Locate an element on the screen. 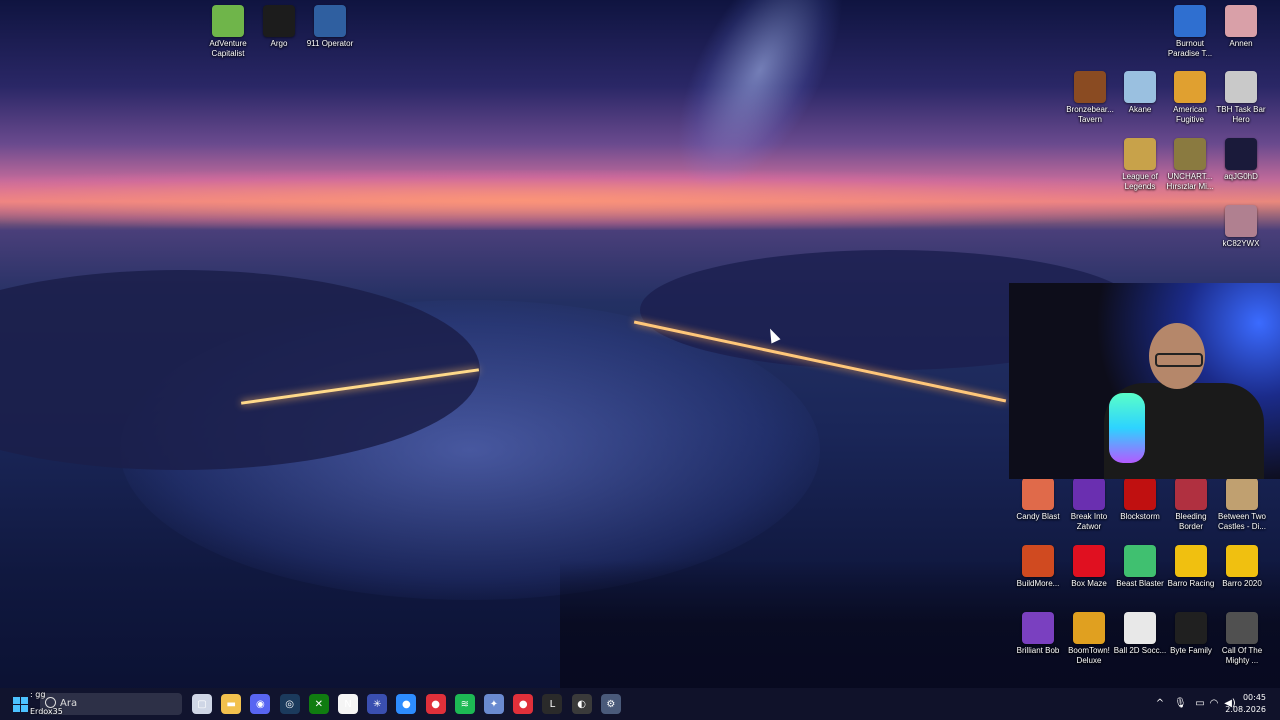 This screenshot has width=1280, height=720. desktop-shortcut: Annen is located at coordinates (1241, 27).